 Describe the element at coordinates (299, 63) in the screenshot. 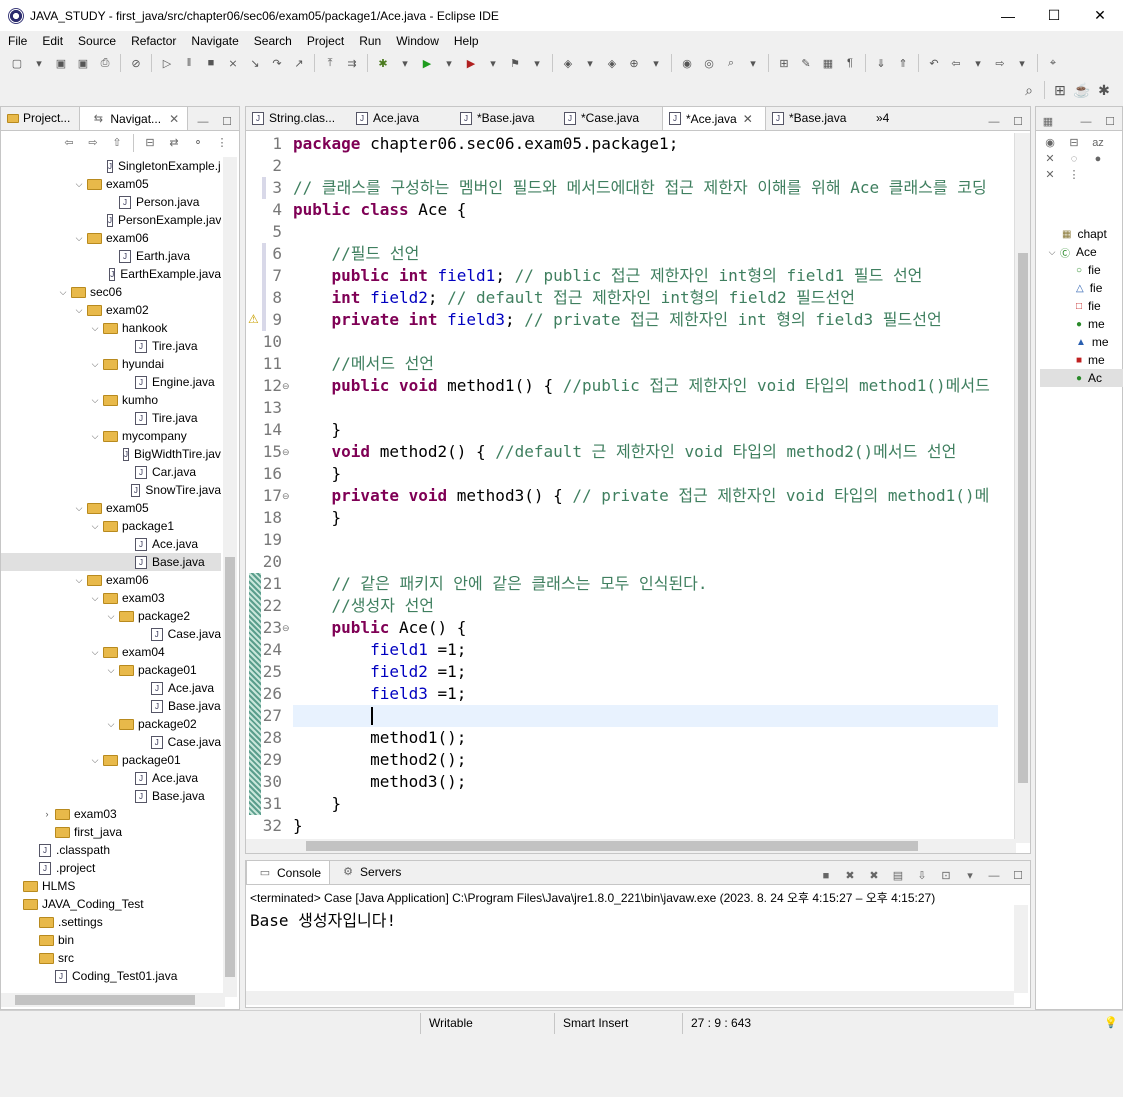

I see `step-return-icon: ↗` at that location.